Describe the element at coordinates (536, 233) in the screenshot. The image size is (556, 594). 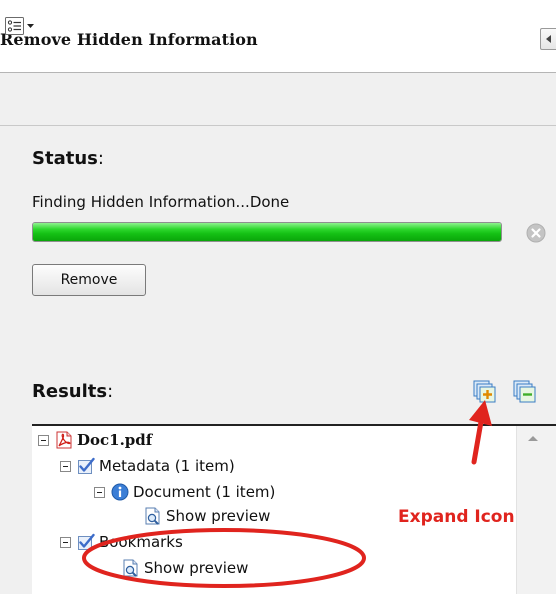
I see `cancel-icon` at that location.